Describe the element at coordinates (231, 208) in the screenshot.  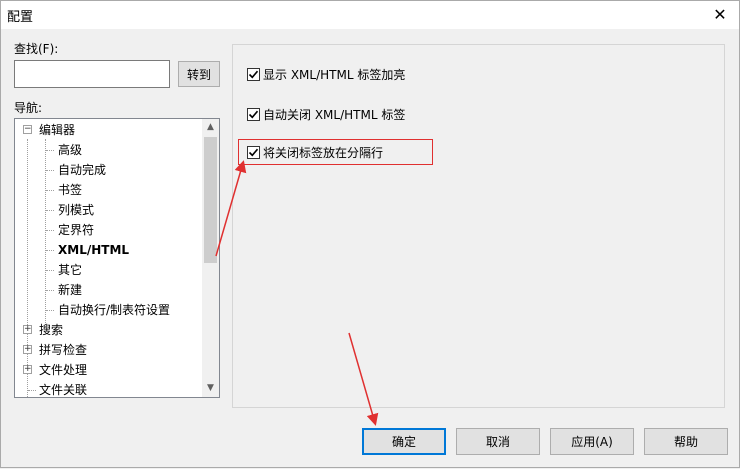
I see `arrow-to-option` at that location.